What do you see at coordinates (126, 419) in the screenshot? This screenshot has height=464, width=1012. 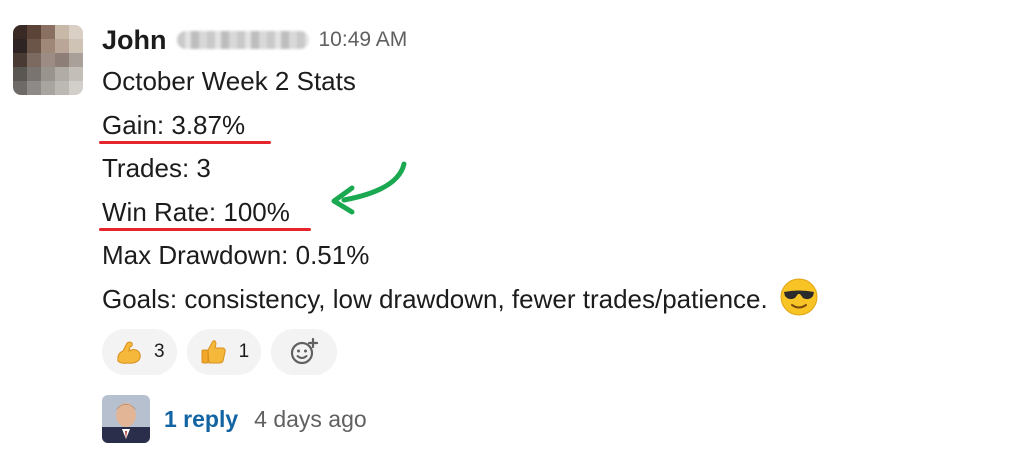 I see `reply-avatar` at bounding box center [126, 419].